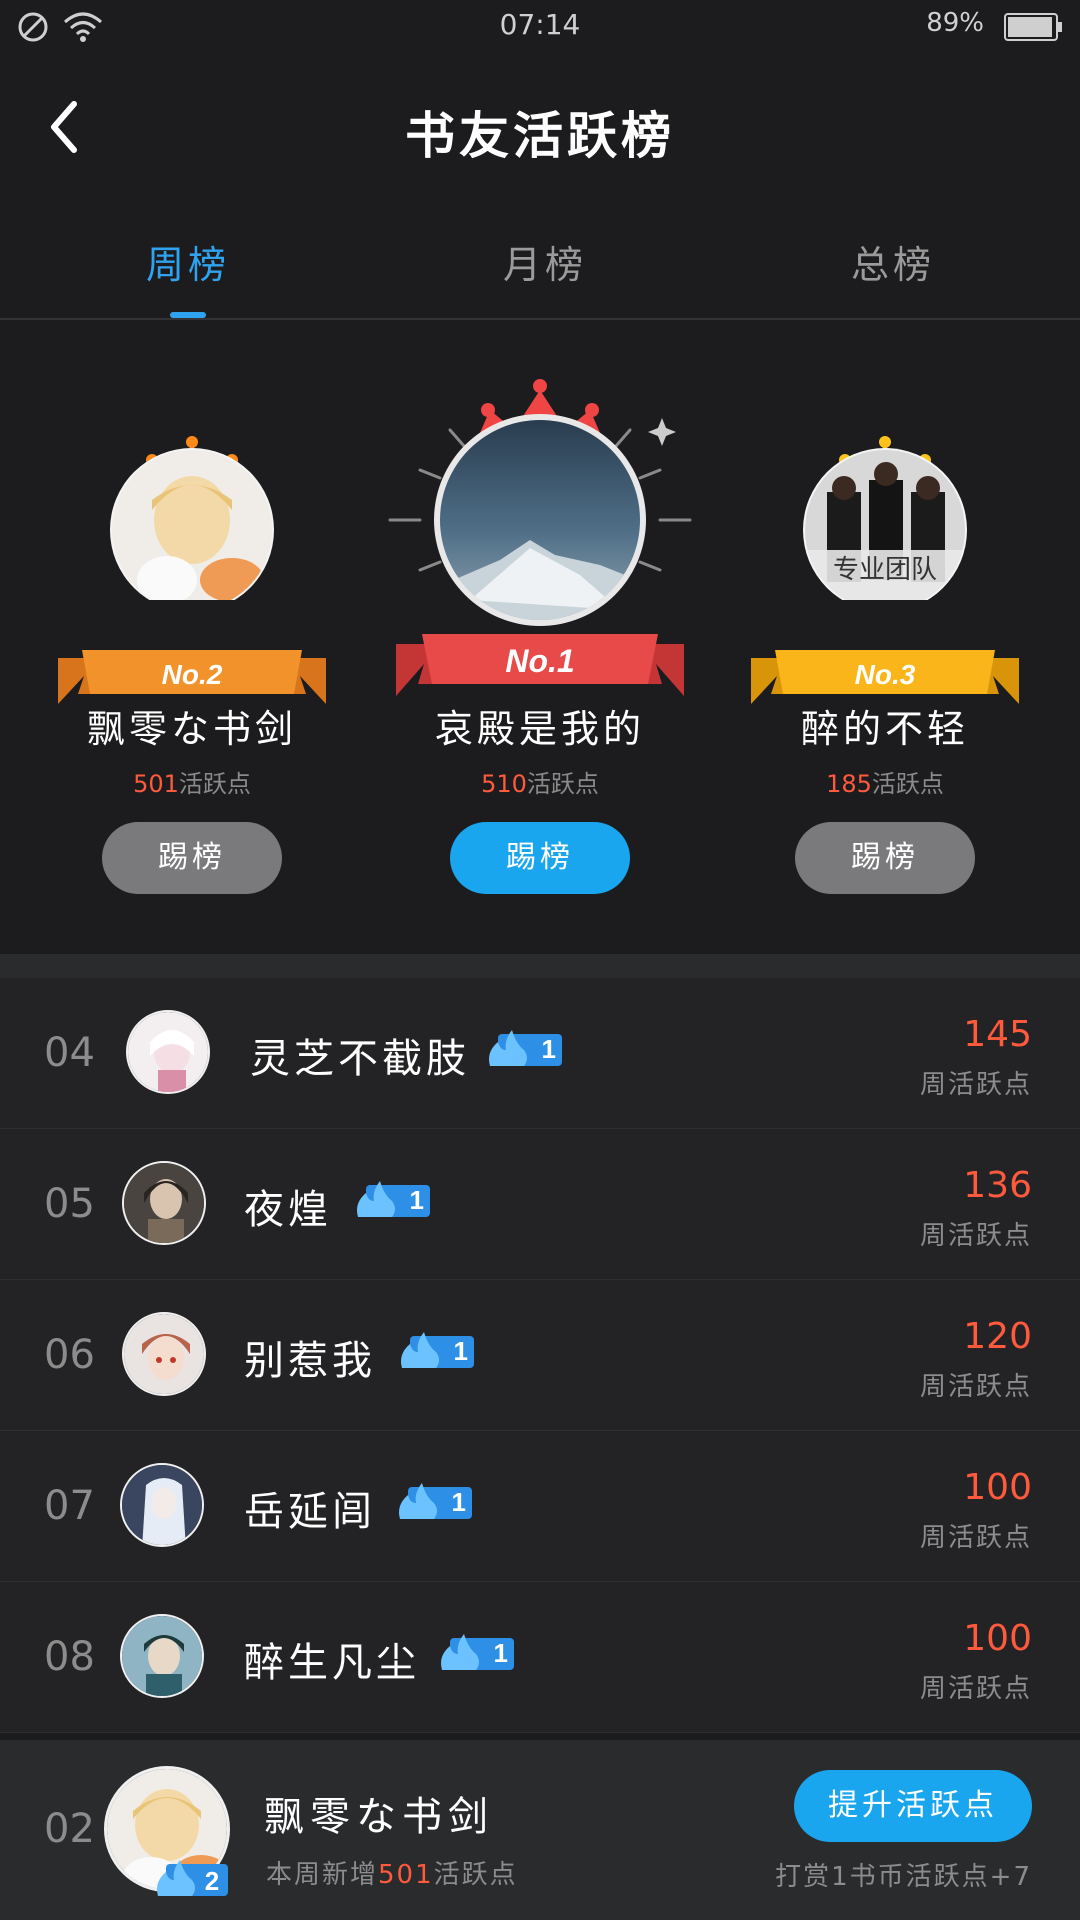  What do you see at coordinates (885, 784) in the screenshot?
I see `rank3-points: 185活跃点` at bounding box center [885, 784].